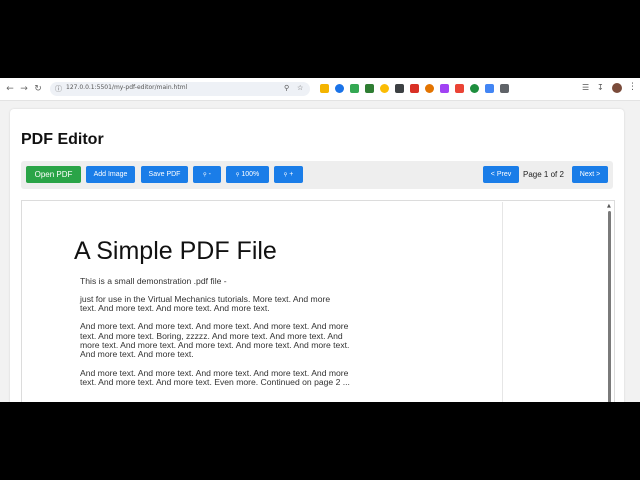 Image resolution: width=640 pixels, height=480 pixels. Describe the element at coordinates (24, 89) in the screenshot. I see `arrow-right-icon: →` at that location.